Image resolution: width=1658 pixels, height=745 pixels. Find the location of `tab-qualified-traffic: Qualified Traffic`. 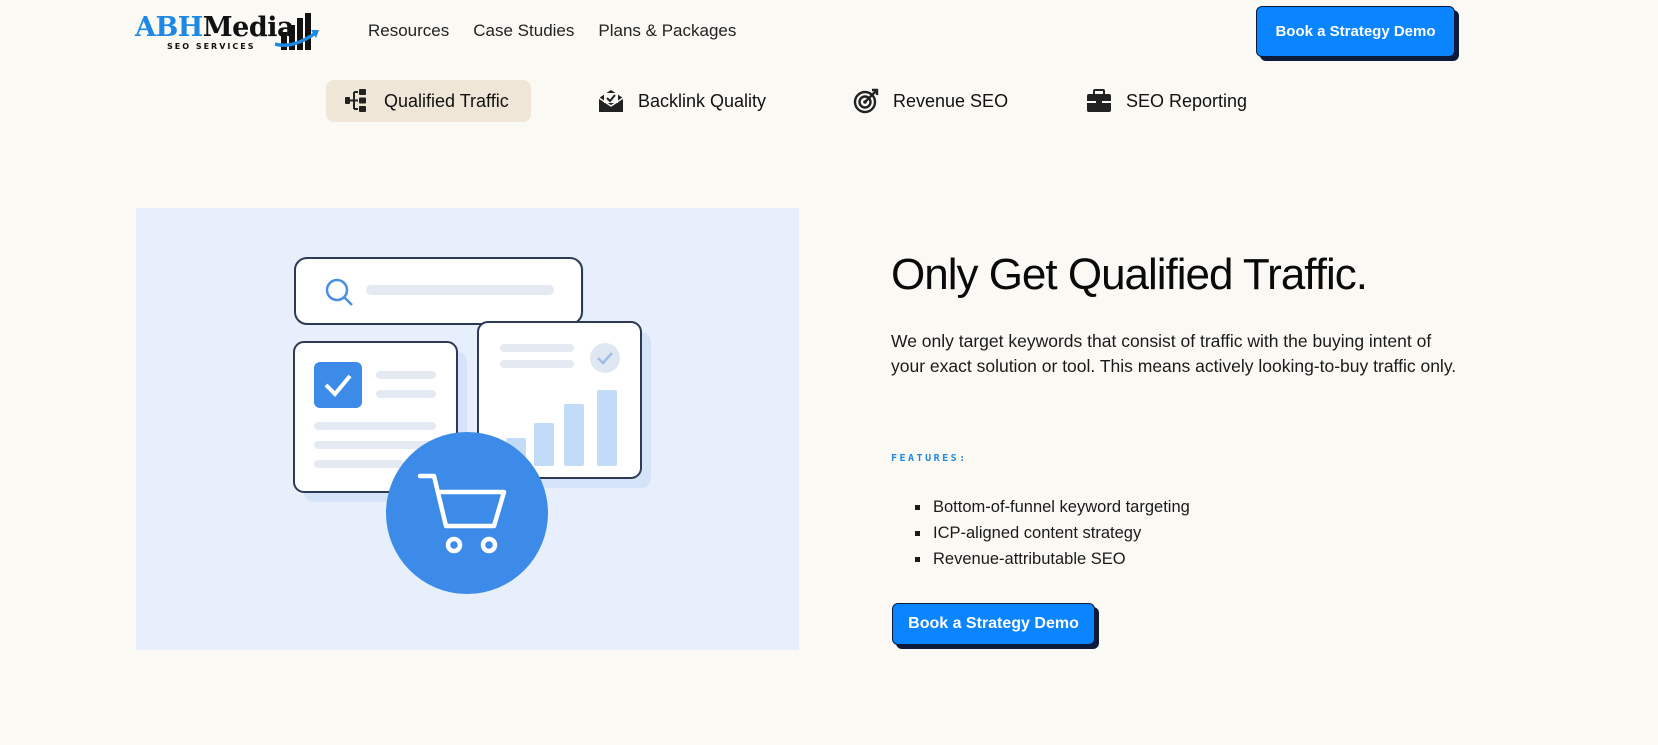

tab-qualified-traffic: Qualified Traffic is located at coordinates (428, 101).